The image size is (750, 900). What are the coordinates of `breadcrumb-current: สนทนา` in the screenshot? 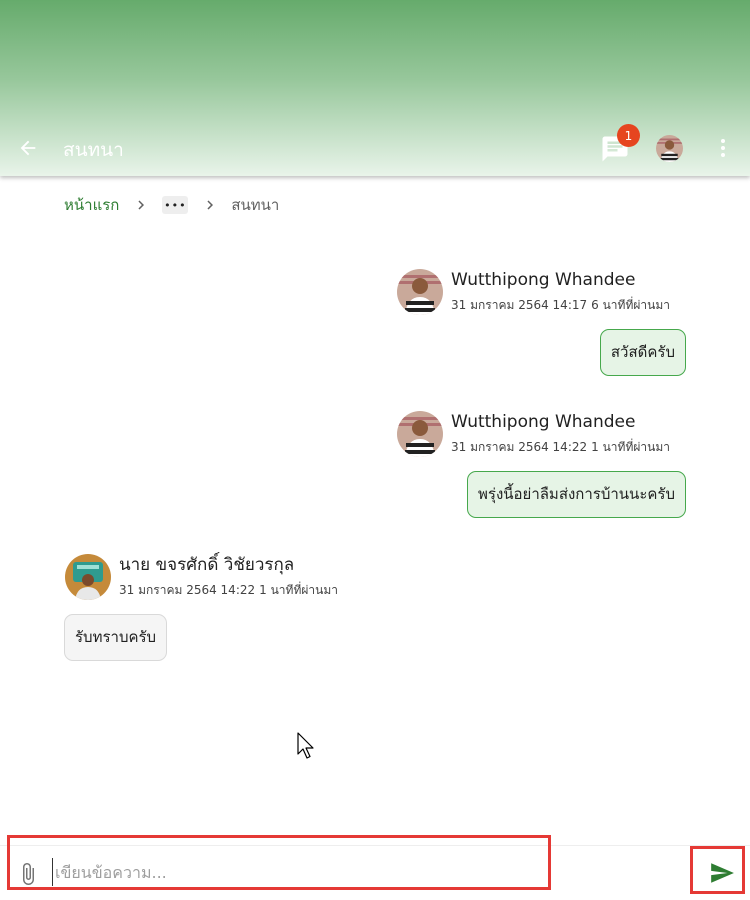 It's located at (255, 205).